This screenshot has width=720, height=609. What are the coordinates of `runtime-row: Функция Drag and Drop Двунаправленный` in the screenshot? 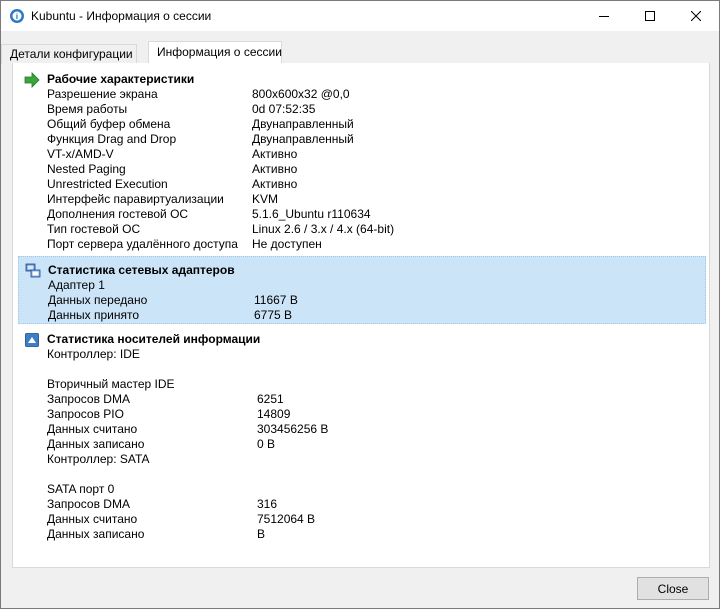 It's located at (372, 139).